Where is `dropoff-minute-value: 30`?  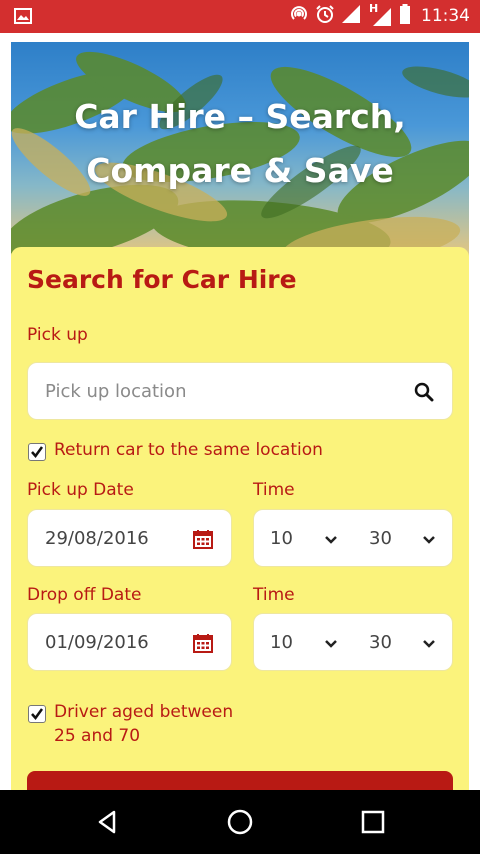
dropoff-minute-value: 30 is located at coordinates (380, 642).